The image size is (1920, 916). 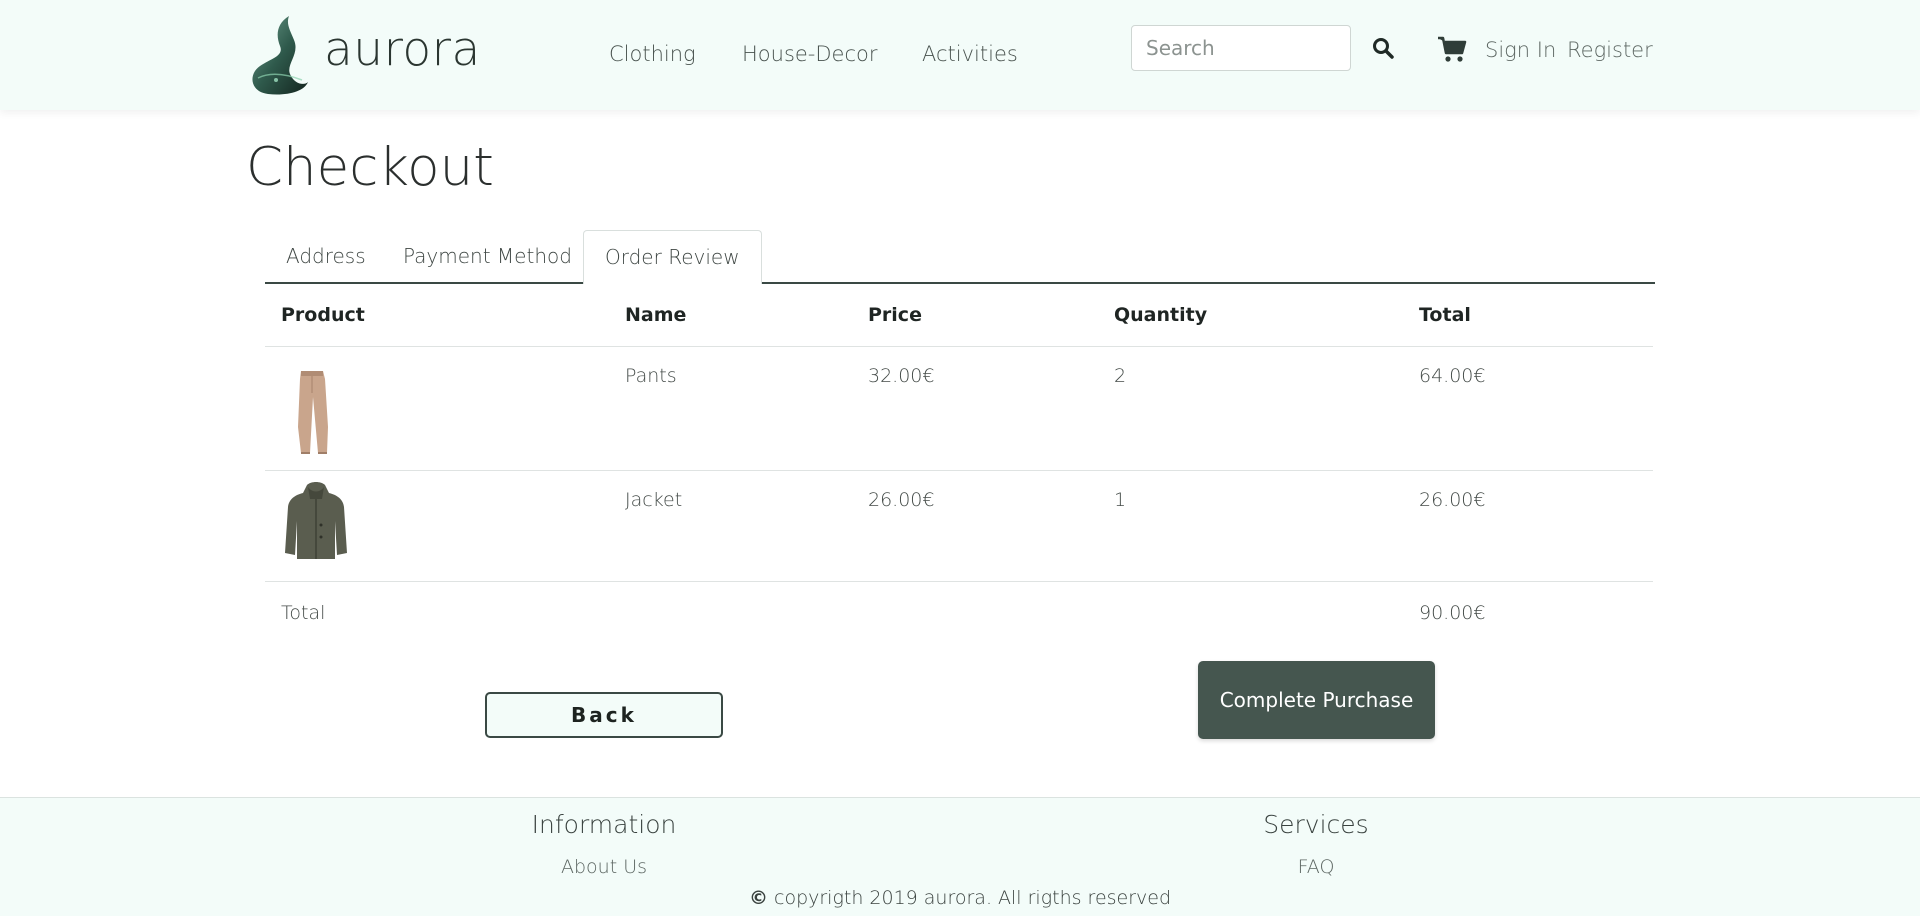 What do you see at coordinates (1452, 613) in the screenshot?
I see `total-value: 90.00€` at bounding box center [1452, 613].